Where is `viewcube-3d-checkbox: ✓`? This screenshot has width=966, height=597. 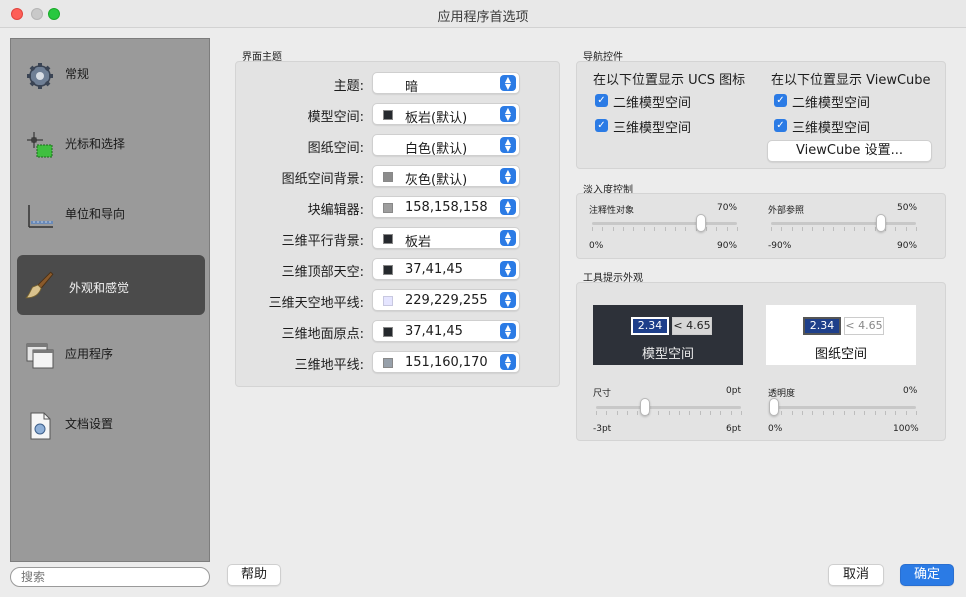 viewcube-3d-checkbox: ✓ is located at coordinates (780, 125).